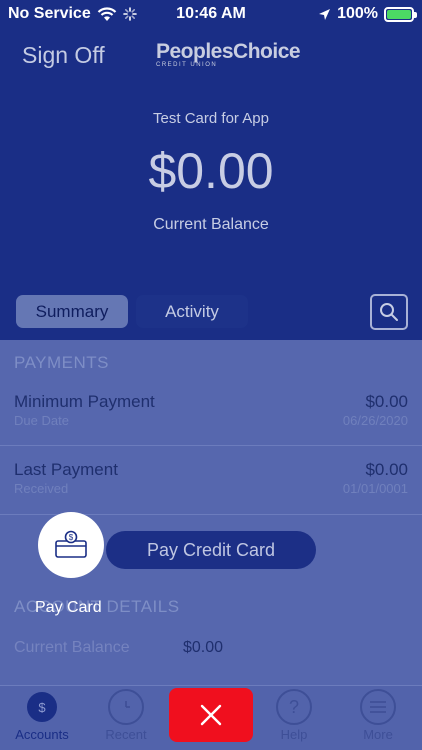 The image size is (422, 750). Describe the element at coordinates (42, 707) in the screenshot. I see `dollar-icon: $` at that location.